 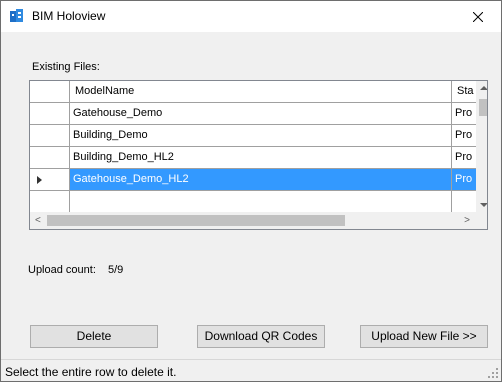 I want to click on scroll-down-icon, so click(x=483, y=205).